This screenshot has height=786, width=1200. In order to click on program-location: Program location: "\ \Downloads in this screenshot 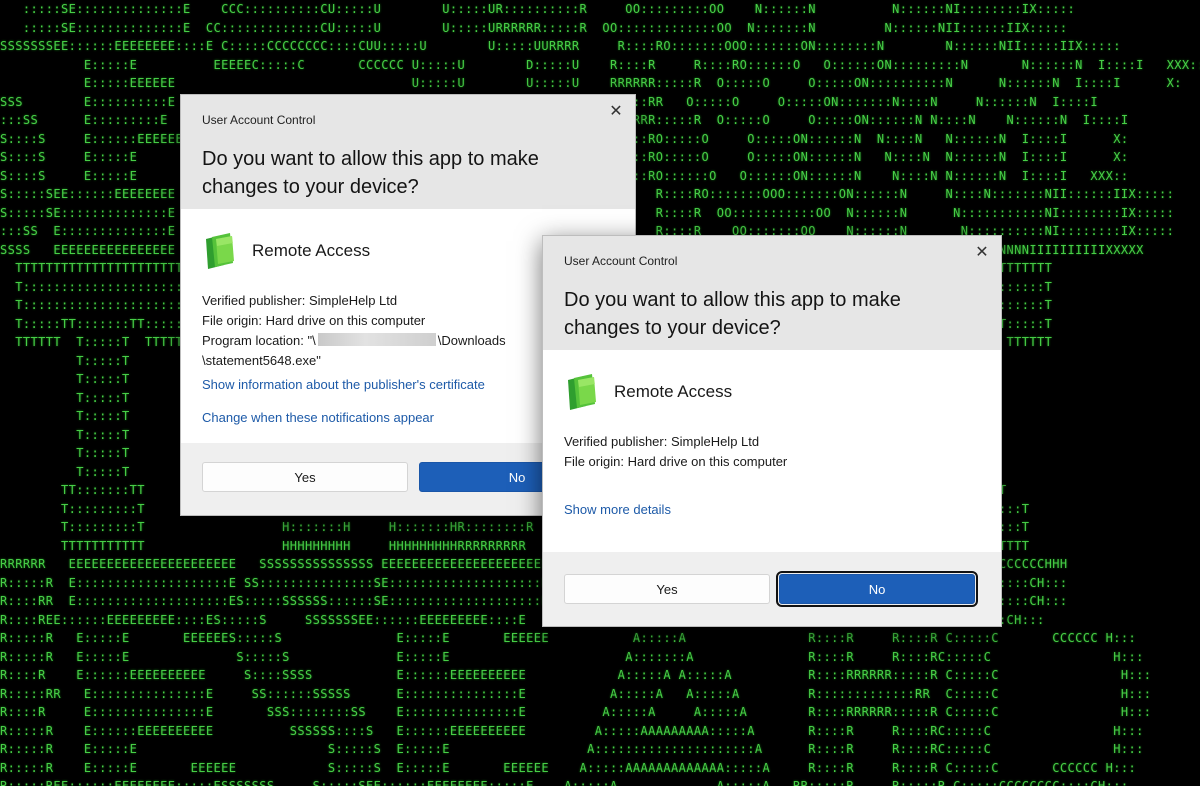, I will do `click(354, 341)`.